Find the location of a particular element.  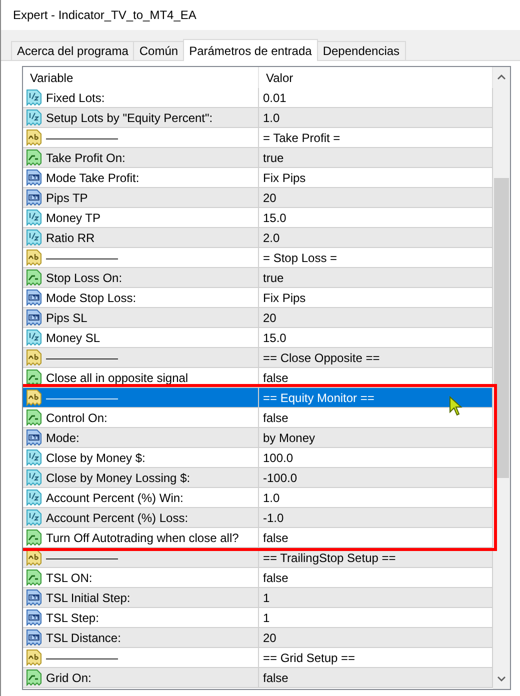

parameter-value: by Money is located at coordinates (289, 437).